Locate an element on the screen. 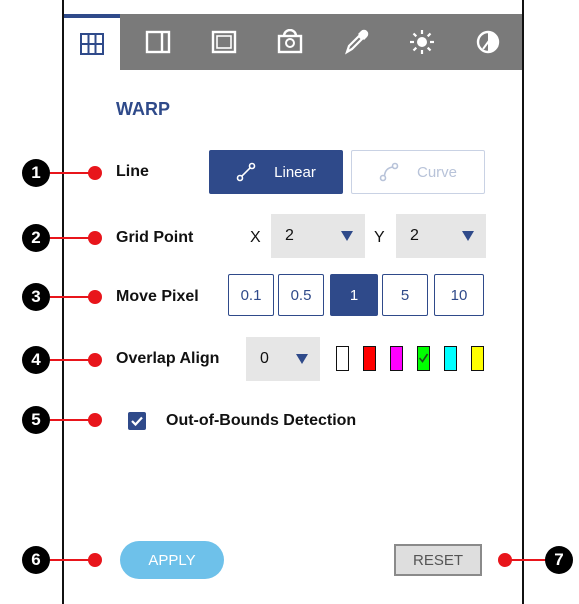 The height and width of the screenshot is (604, 579). grid-x-value: 2 is located at coordinates (289, 235).